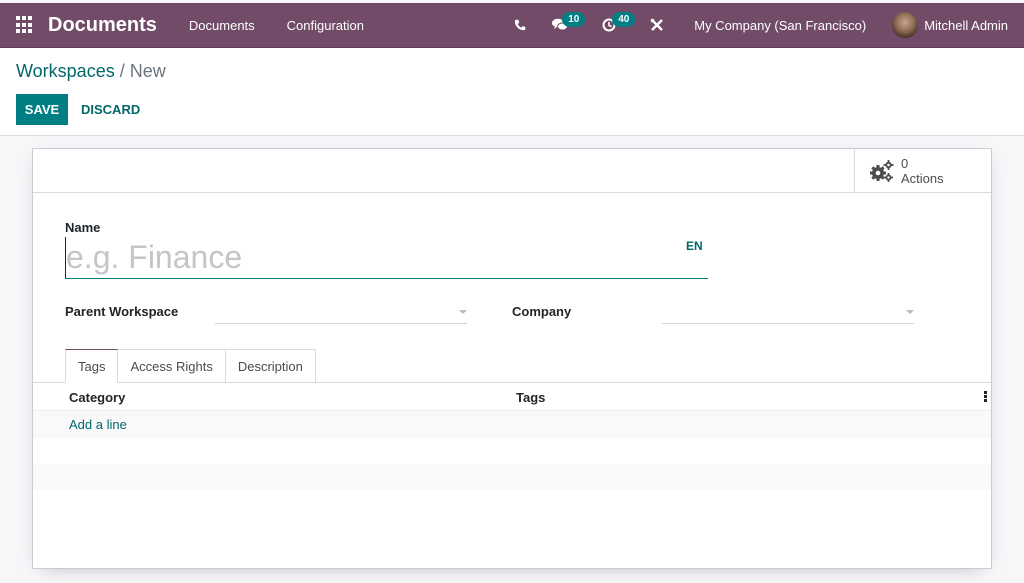 The width and height of the screenshot is (1024, 583). Describe the element at coordinates (574, 19) in the screenshot. I see `messages-count-badge: 10` at that location.